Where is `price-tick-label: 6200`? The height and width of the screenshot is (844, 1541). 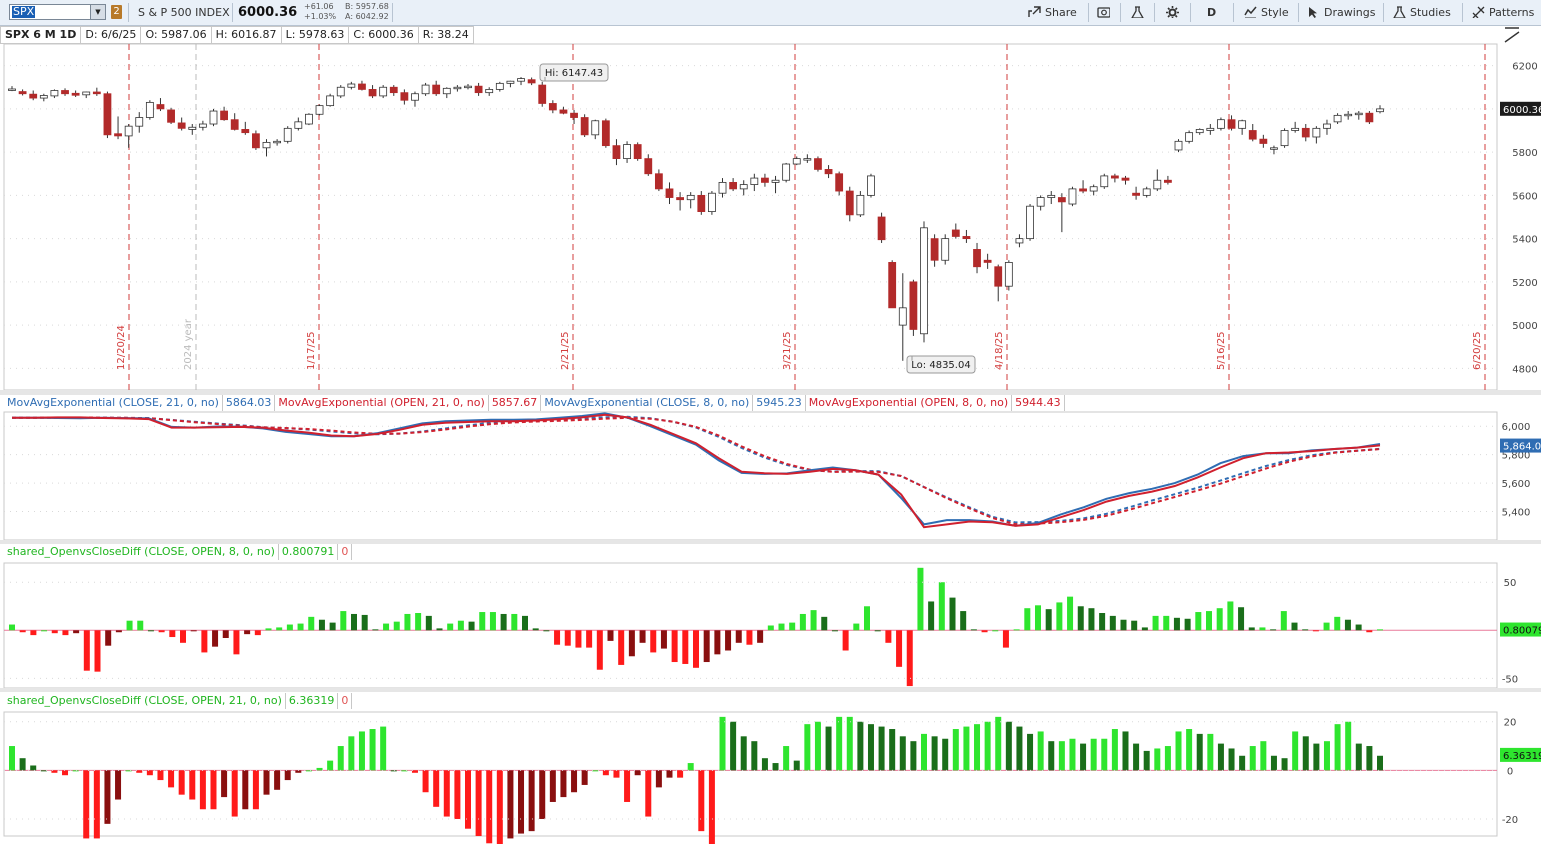
price-tick-label: 6200 is located at coordinates (1524, 67).